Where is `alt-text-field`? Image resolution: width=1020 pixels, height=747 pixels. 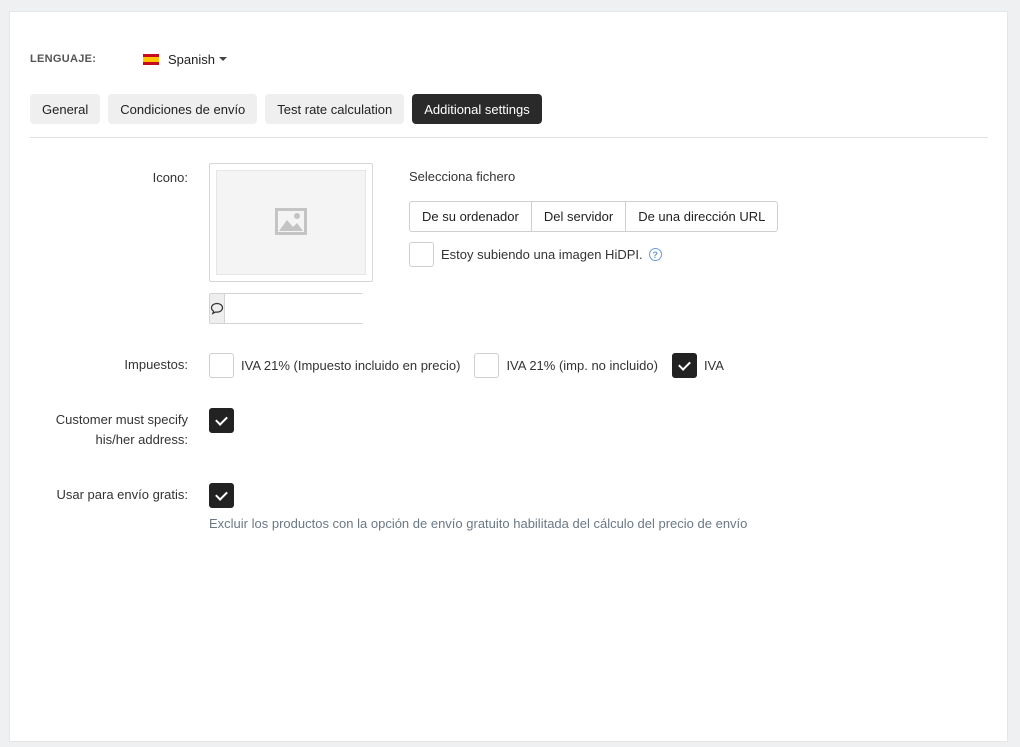 alt-text-field is located at coordinates (311, 308).